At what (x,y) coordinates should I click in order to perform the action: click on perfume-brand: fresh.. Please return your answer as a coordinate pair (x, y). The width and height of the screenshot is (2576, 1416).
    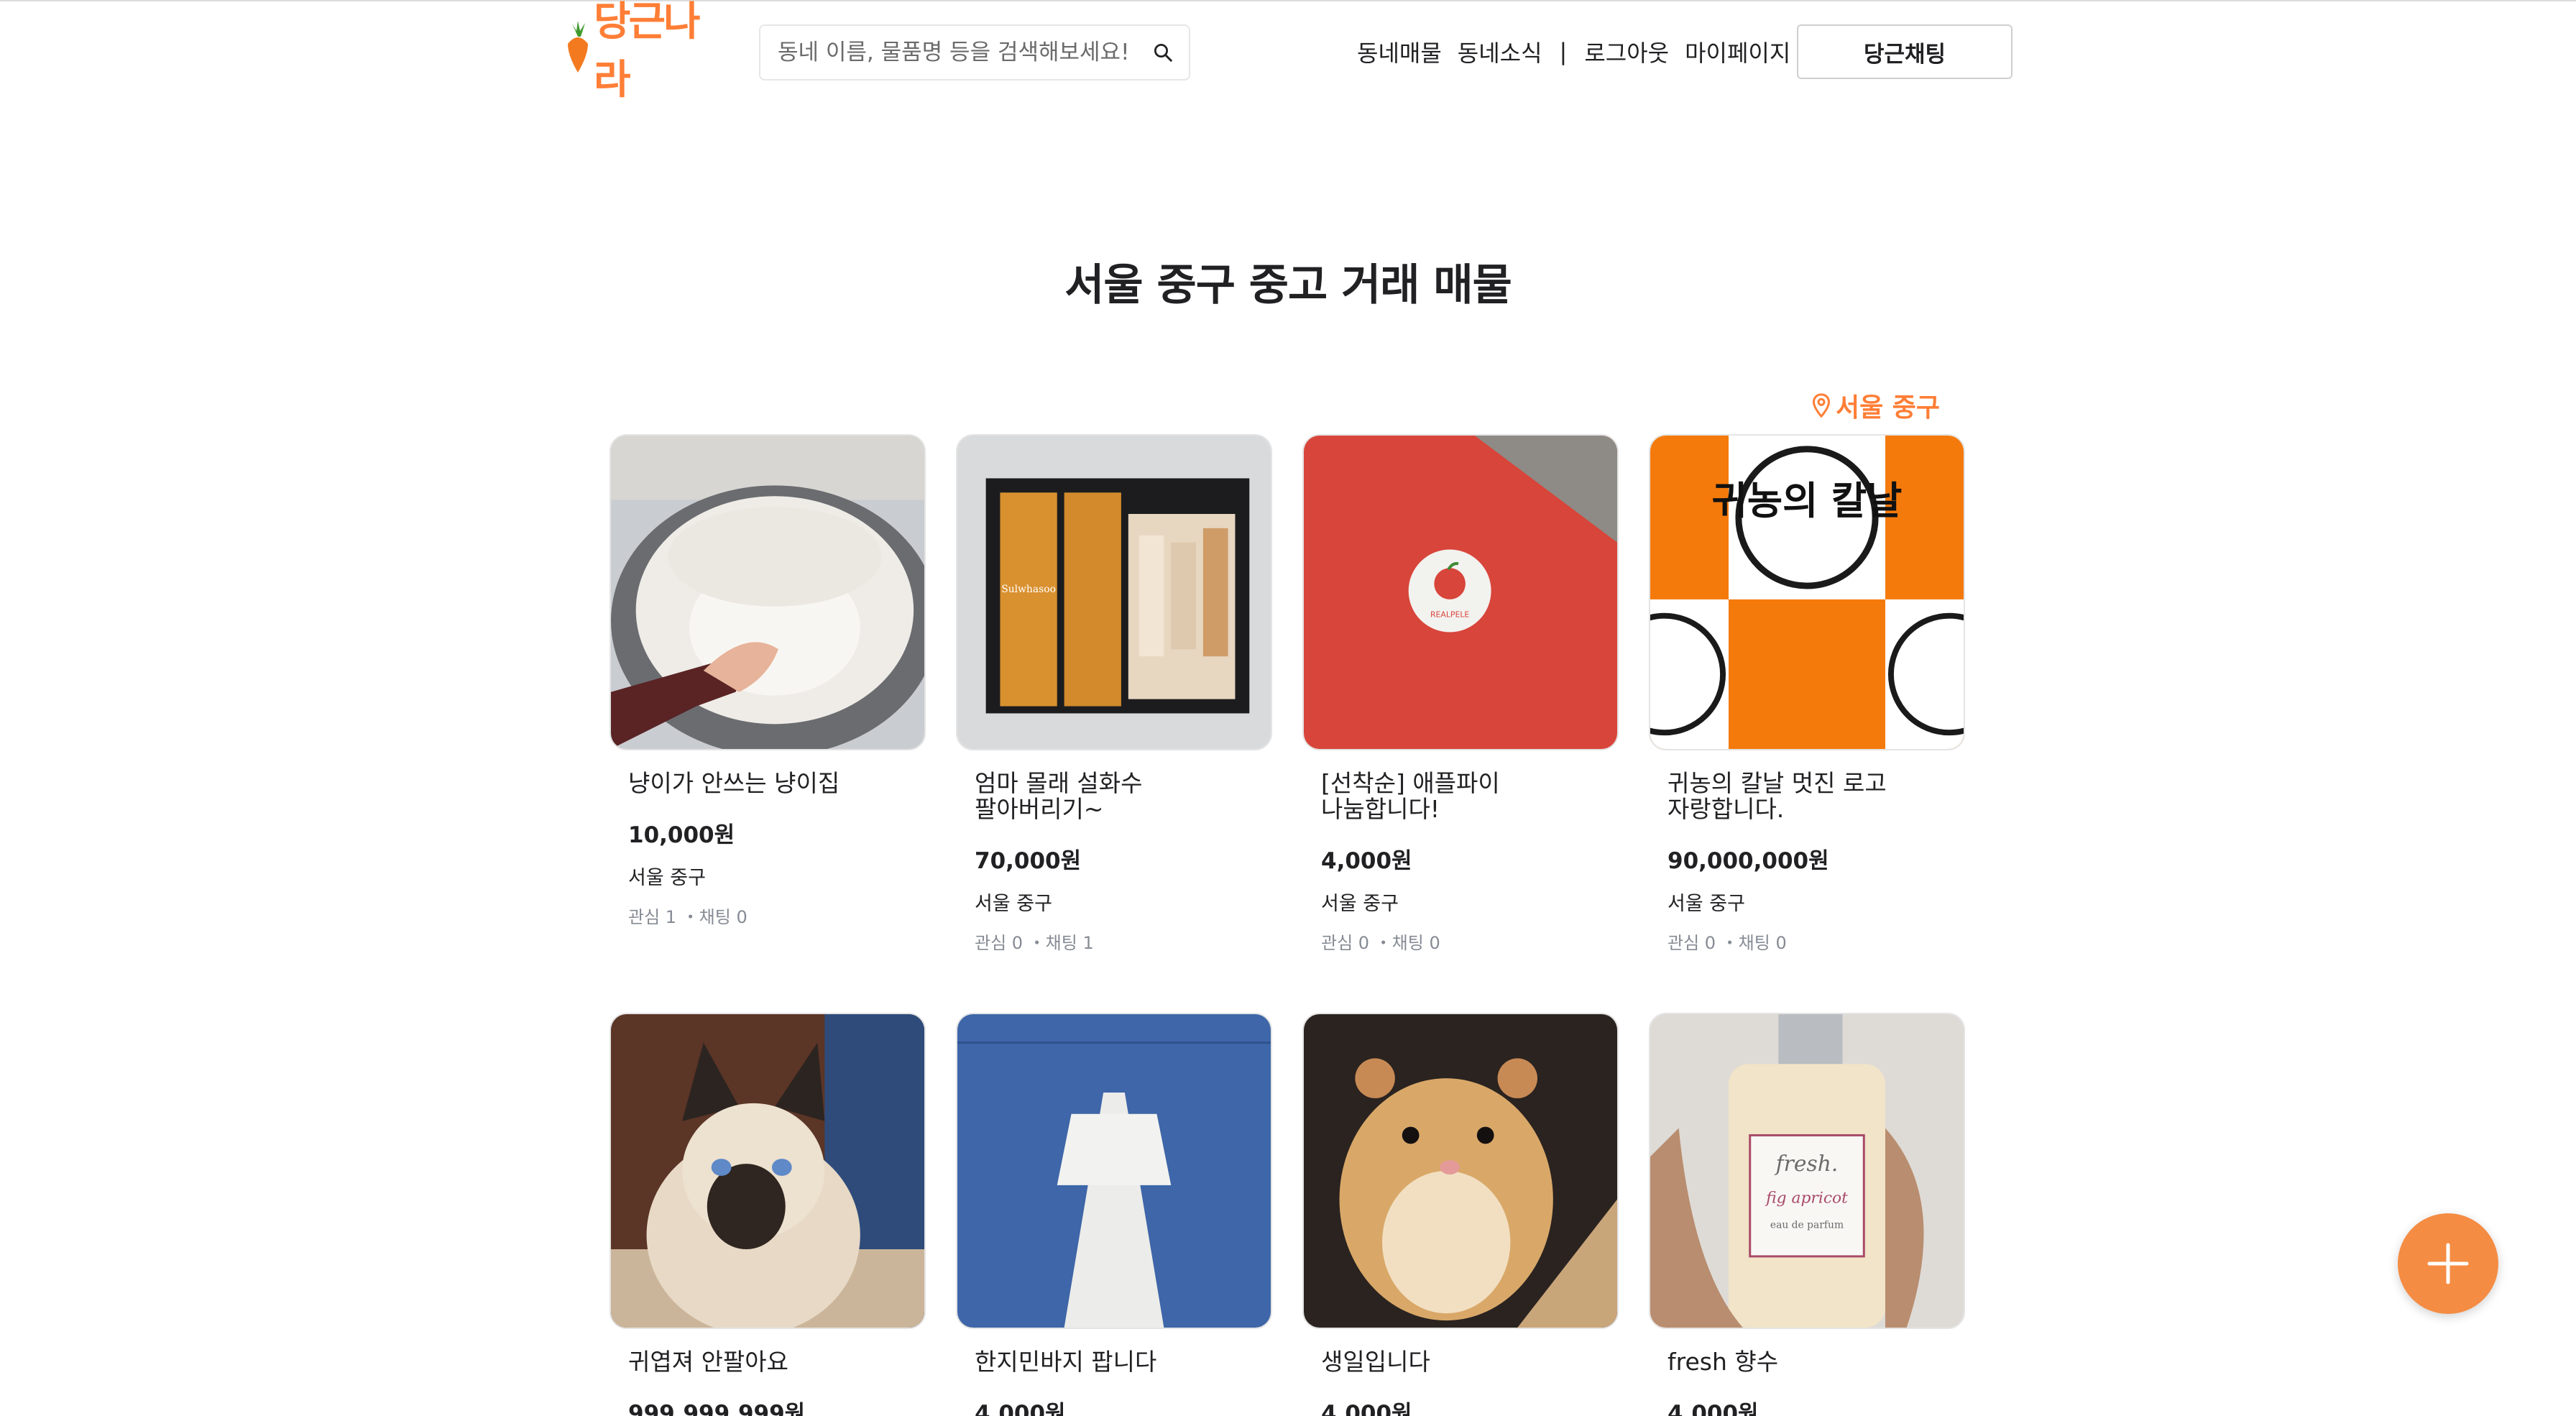
    Looking at the image, I should click on (1807, 1164).